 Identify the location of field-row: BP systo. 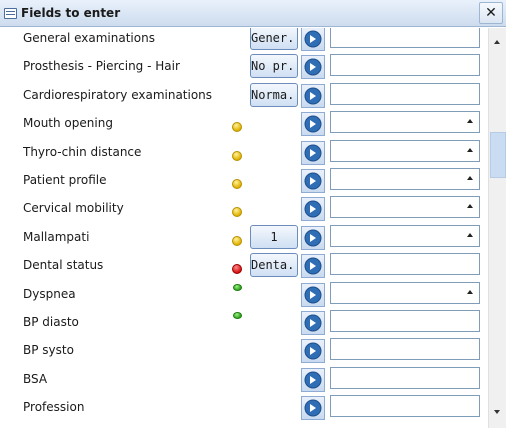
(244, 352).